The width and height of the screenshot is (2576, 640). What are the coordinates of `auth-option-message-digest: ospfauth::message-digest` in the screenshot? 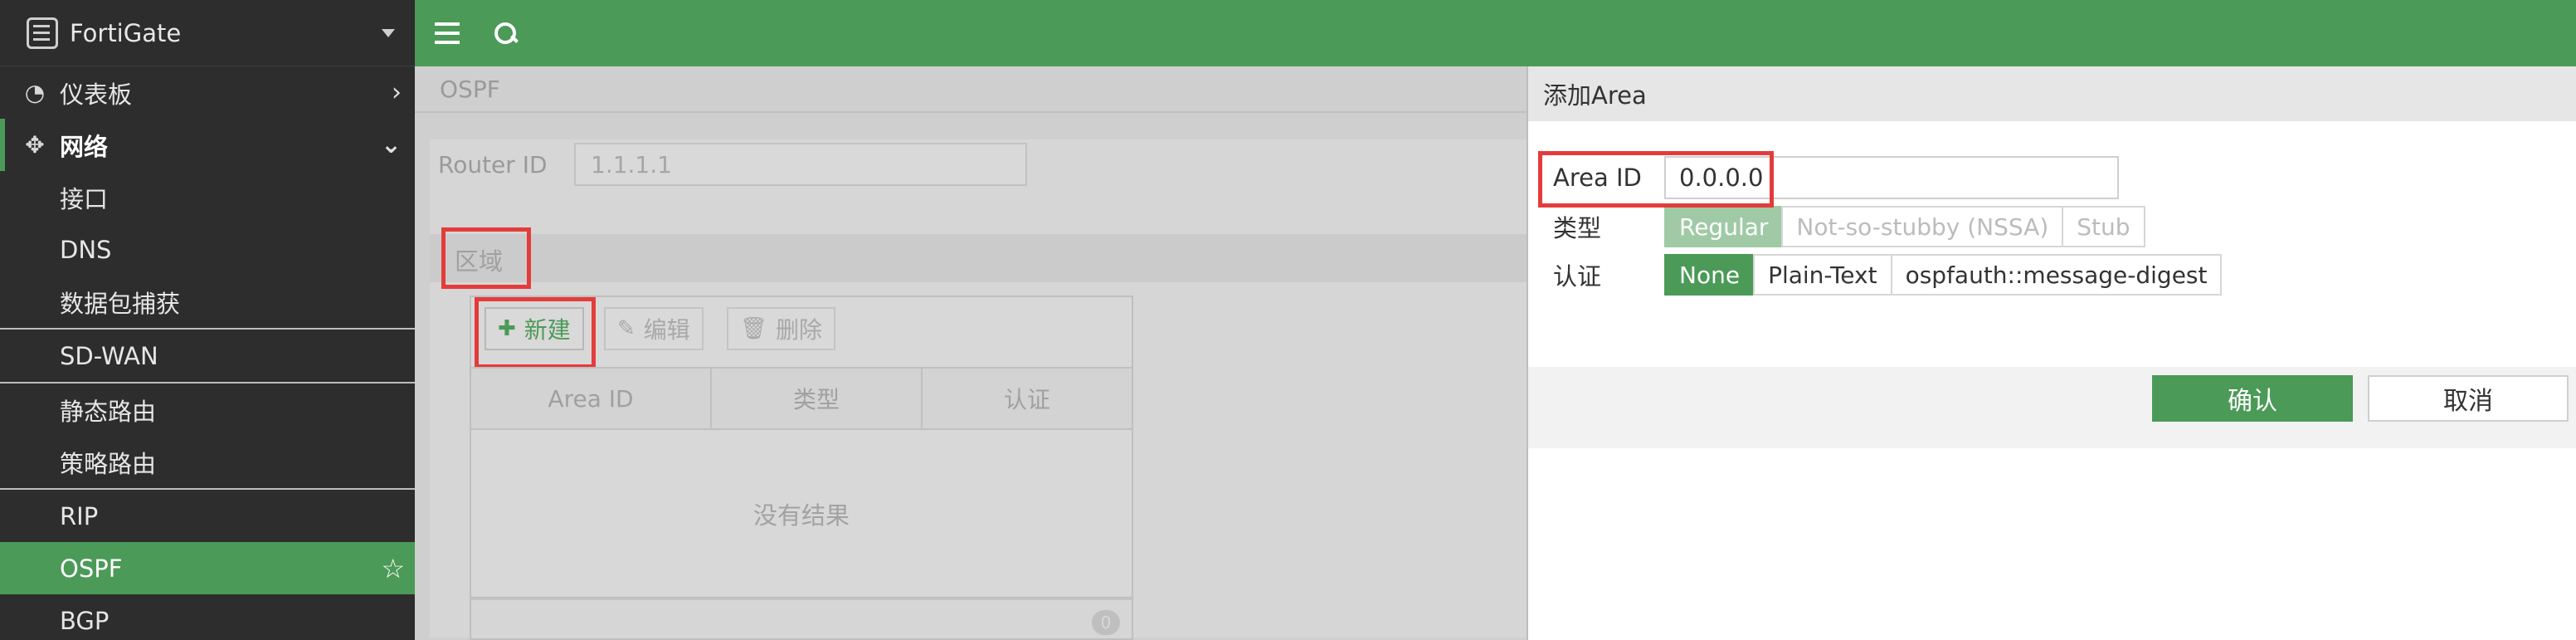 It's located at (2056, 275).